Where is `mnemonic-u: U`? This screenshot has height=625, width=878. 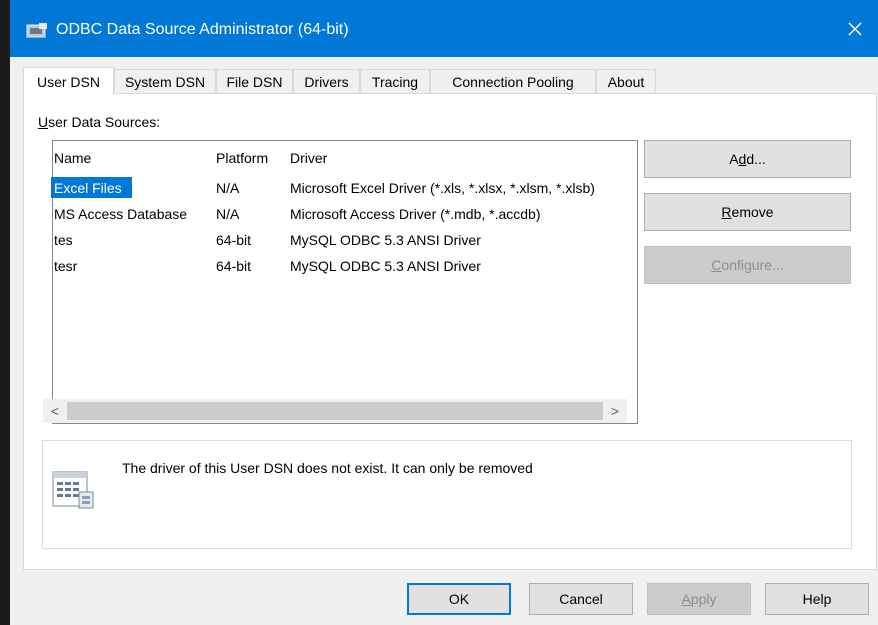
mnemonic-u: U is located at coordinates (43, 122).